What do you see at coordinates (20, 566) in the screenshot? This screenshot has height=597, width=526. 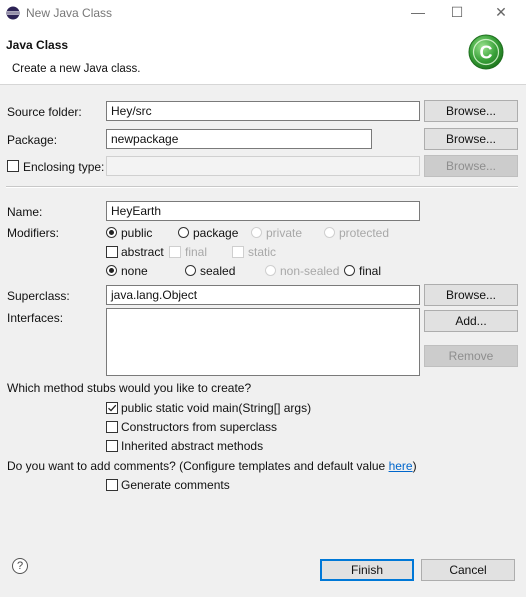 I see `help-icon: ?` at bounding box center [20, 566].